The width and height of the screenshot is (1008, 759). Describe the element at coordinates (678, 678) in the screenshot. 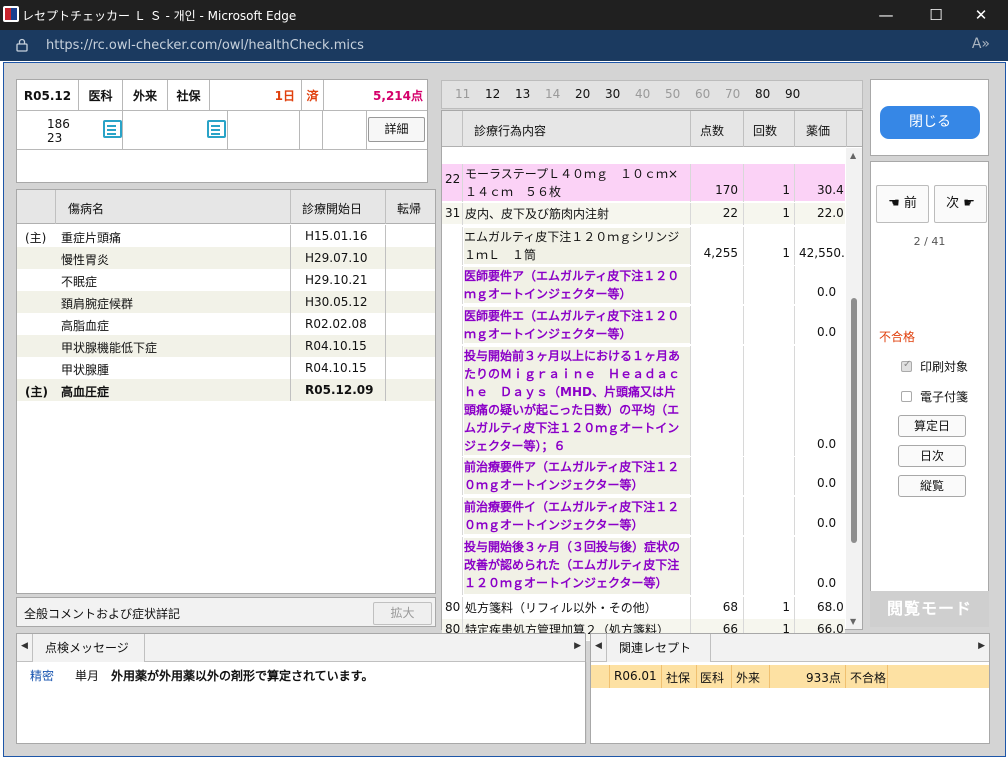

I see `related-insurance: 社保` at that location.